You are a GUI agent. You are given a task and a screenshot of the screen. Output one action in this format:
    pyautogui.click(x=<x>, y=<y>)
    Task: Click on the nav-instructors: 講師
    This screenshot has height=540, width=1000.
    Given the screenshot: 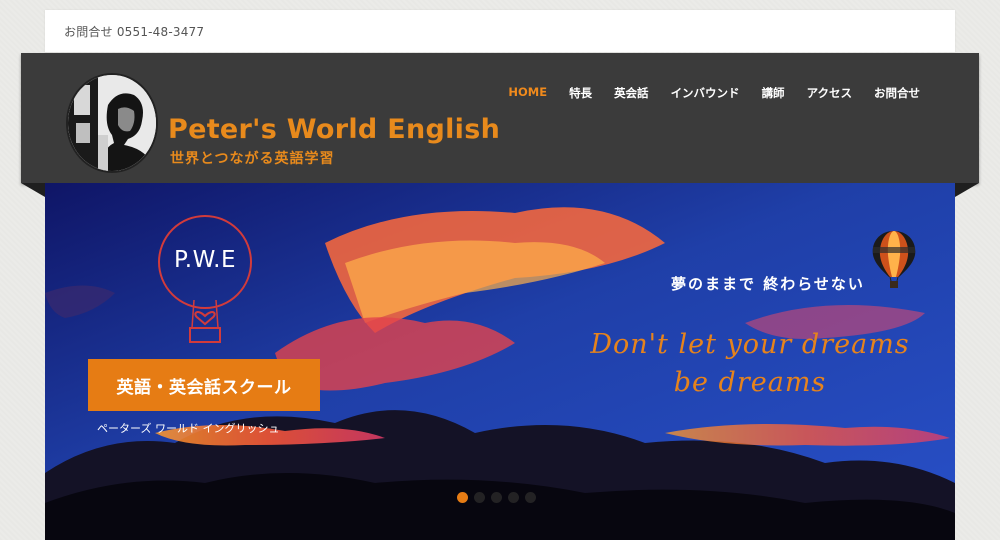 What is the action you would take?
    pyautogui.click(x=773, y=93)
    